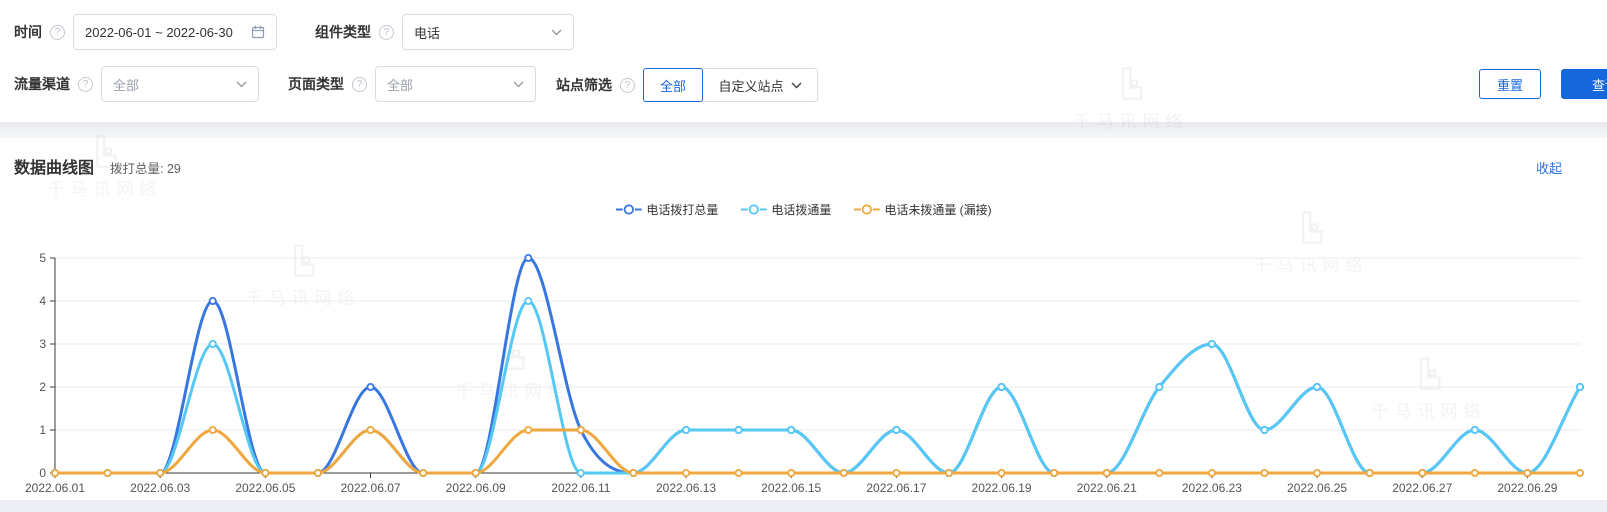 Image resolution: width=1607 pixels, height=512 pixels. Describe the element at coordinates (791, 488) in the screenshot. I see `svg-text: 2022.06.15` at that location.